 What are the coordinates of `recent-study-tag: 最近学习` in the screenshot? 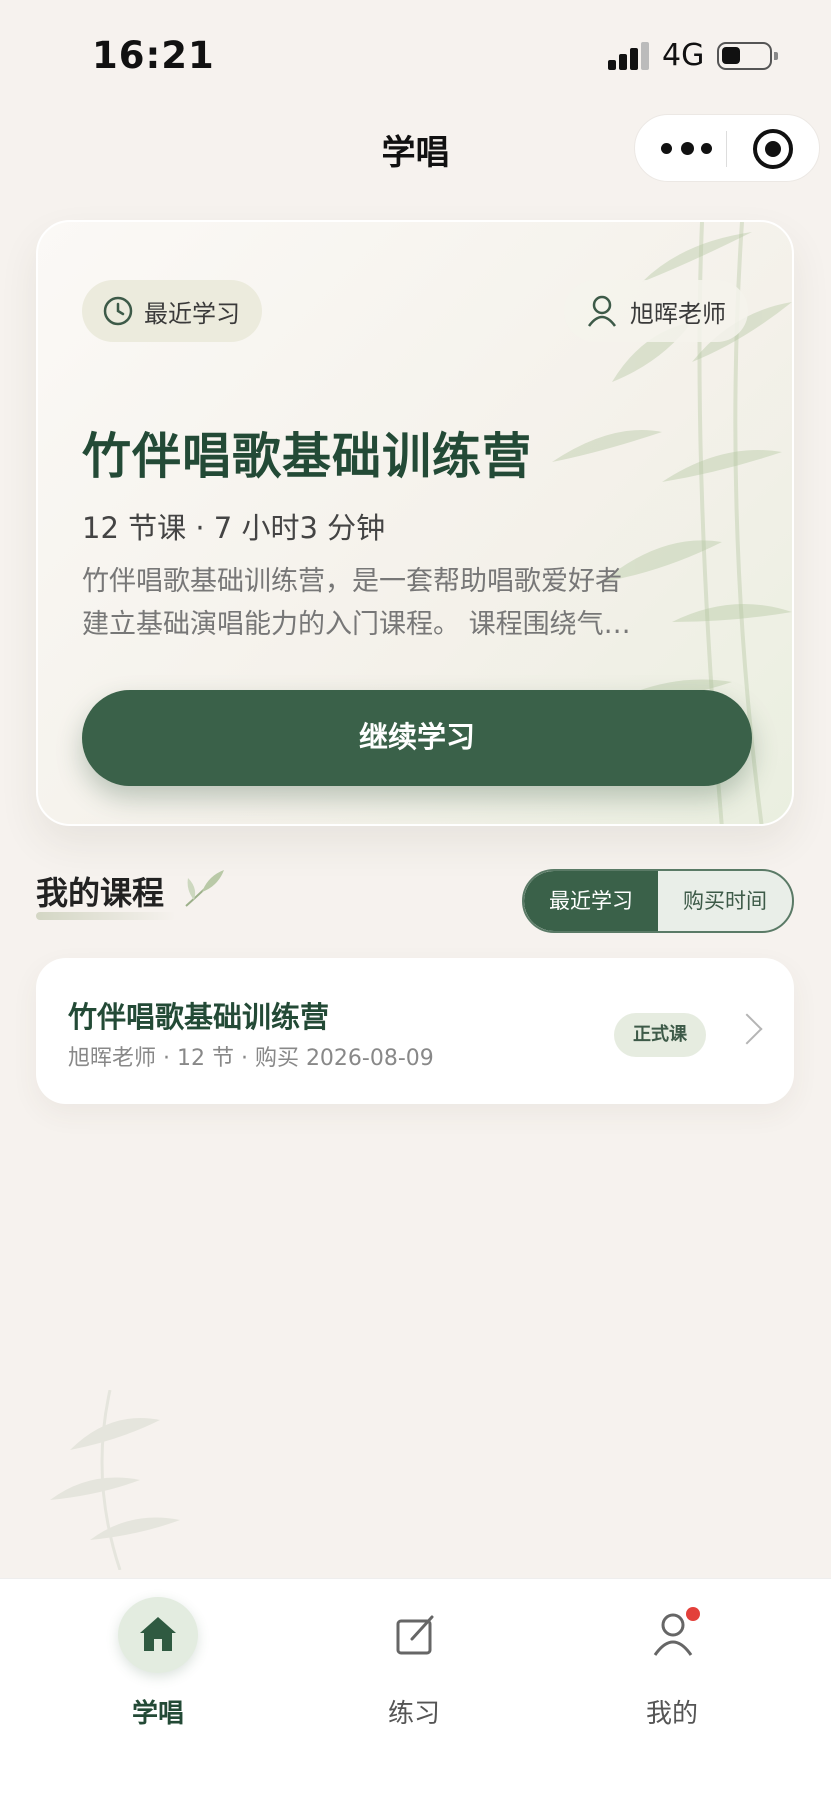 It's located at (172, 311).